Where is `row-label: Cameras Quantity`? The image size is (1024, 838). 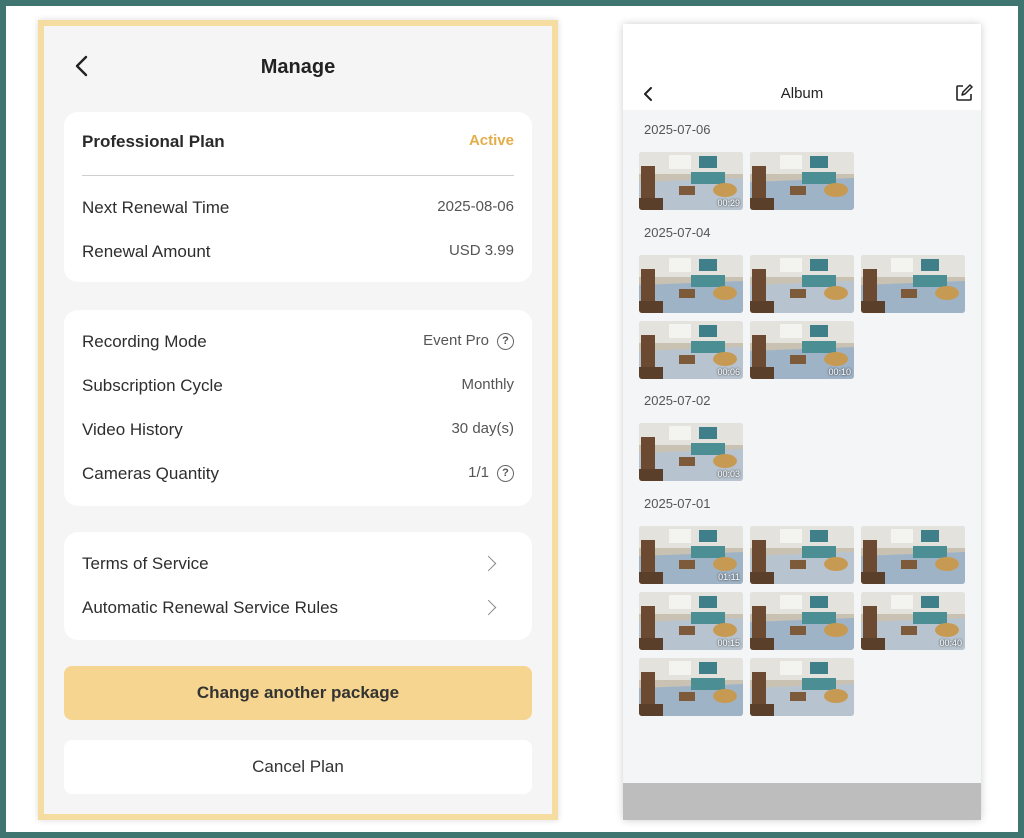 row-label: Cameras Quantity is located at coordinates (150, 473).